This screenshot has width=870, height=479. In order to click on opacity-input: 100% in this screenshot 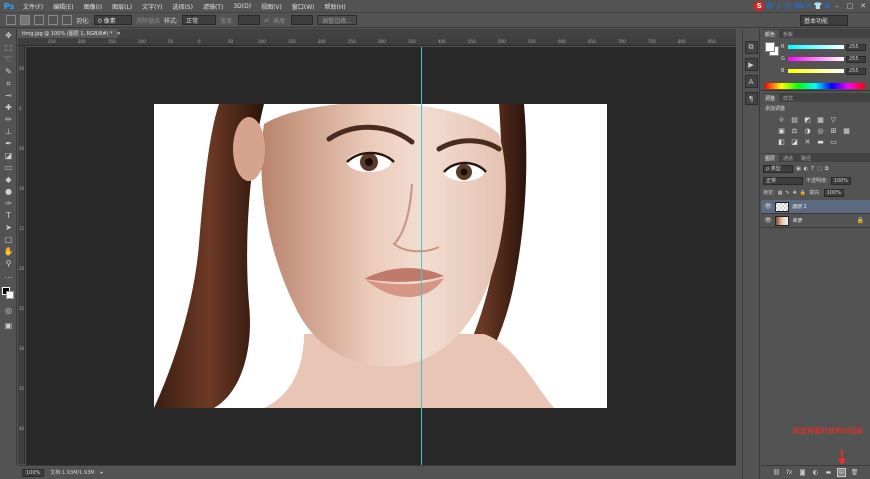, I will do `click(840, 180)`.